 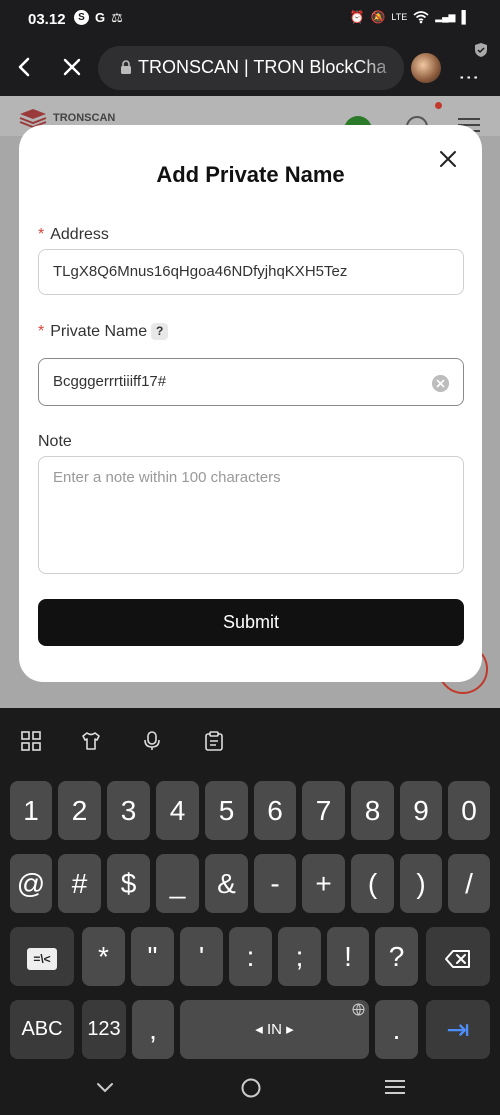 I want to click on browser-menu-icon: ⋮, so click(x=469, y=79).